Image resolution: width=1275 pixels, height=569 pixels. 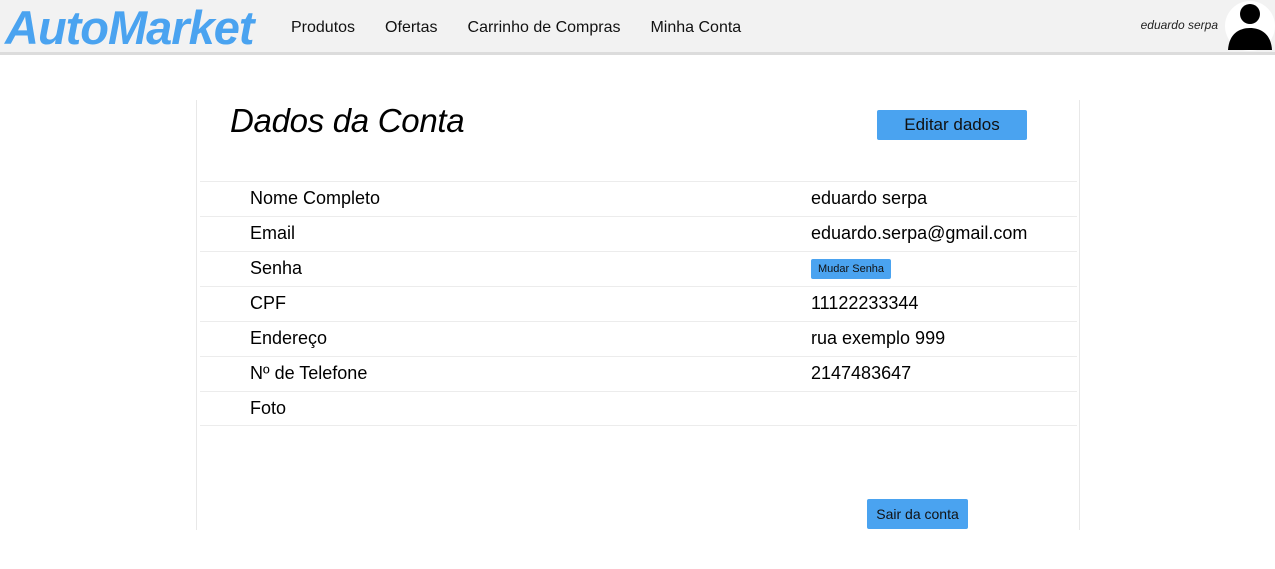 What do you see at coordinates (1179, 25) in the screenshot?
I see `user-name: eduardo serpa` at bounding box center [1179, 25].